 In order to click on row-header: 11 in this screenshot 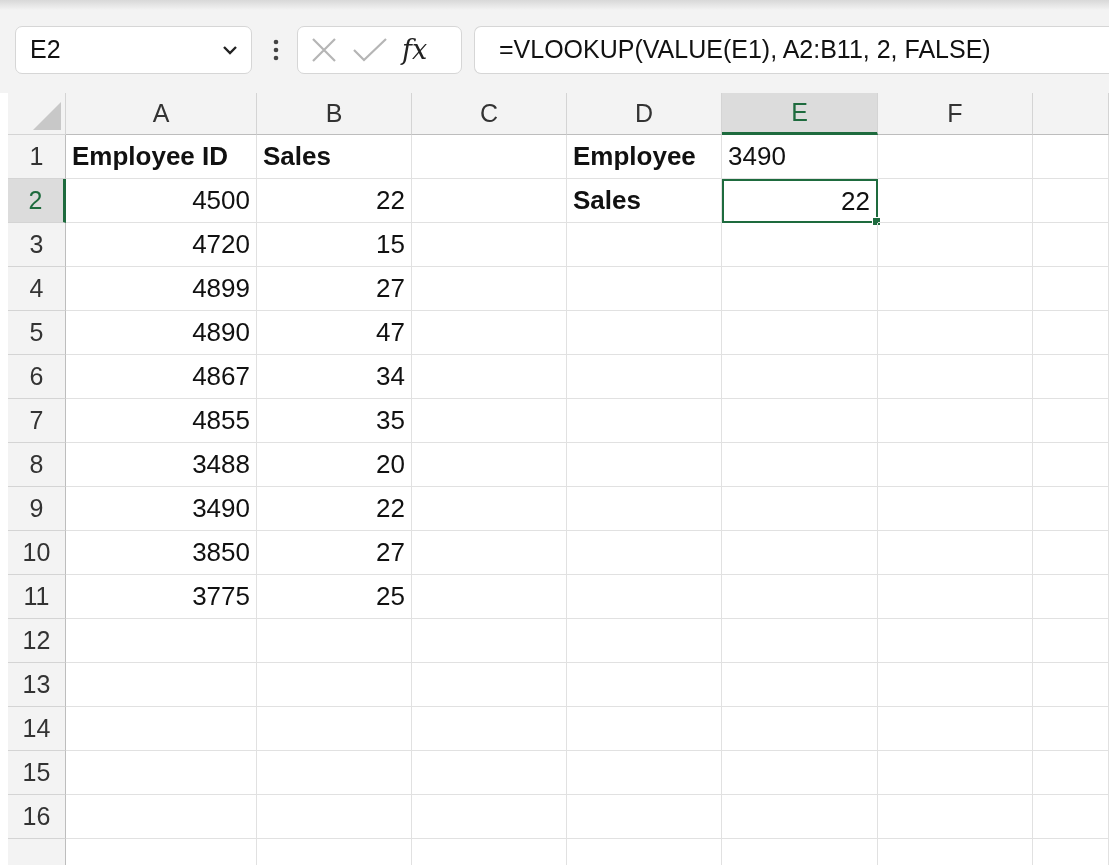, I will do `click(37, 597)`.